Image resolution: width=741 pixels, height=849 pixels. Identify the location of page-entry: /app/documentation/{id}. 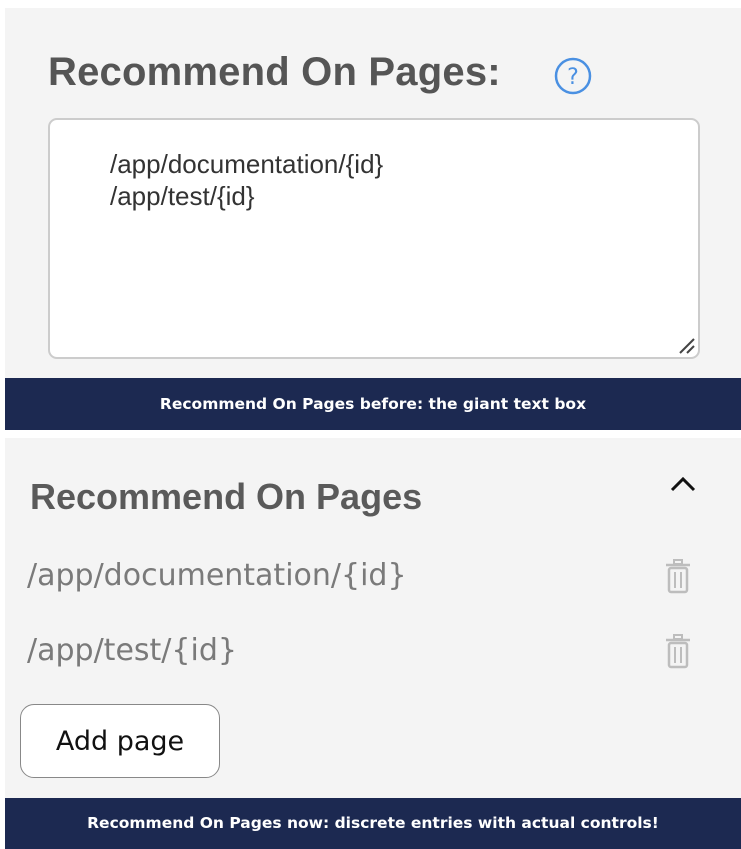
(372, 576).